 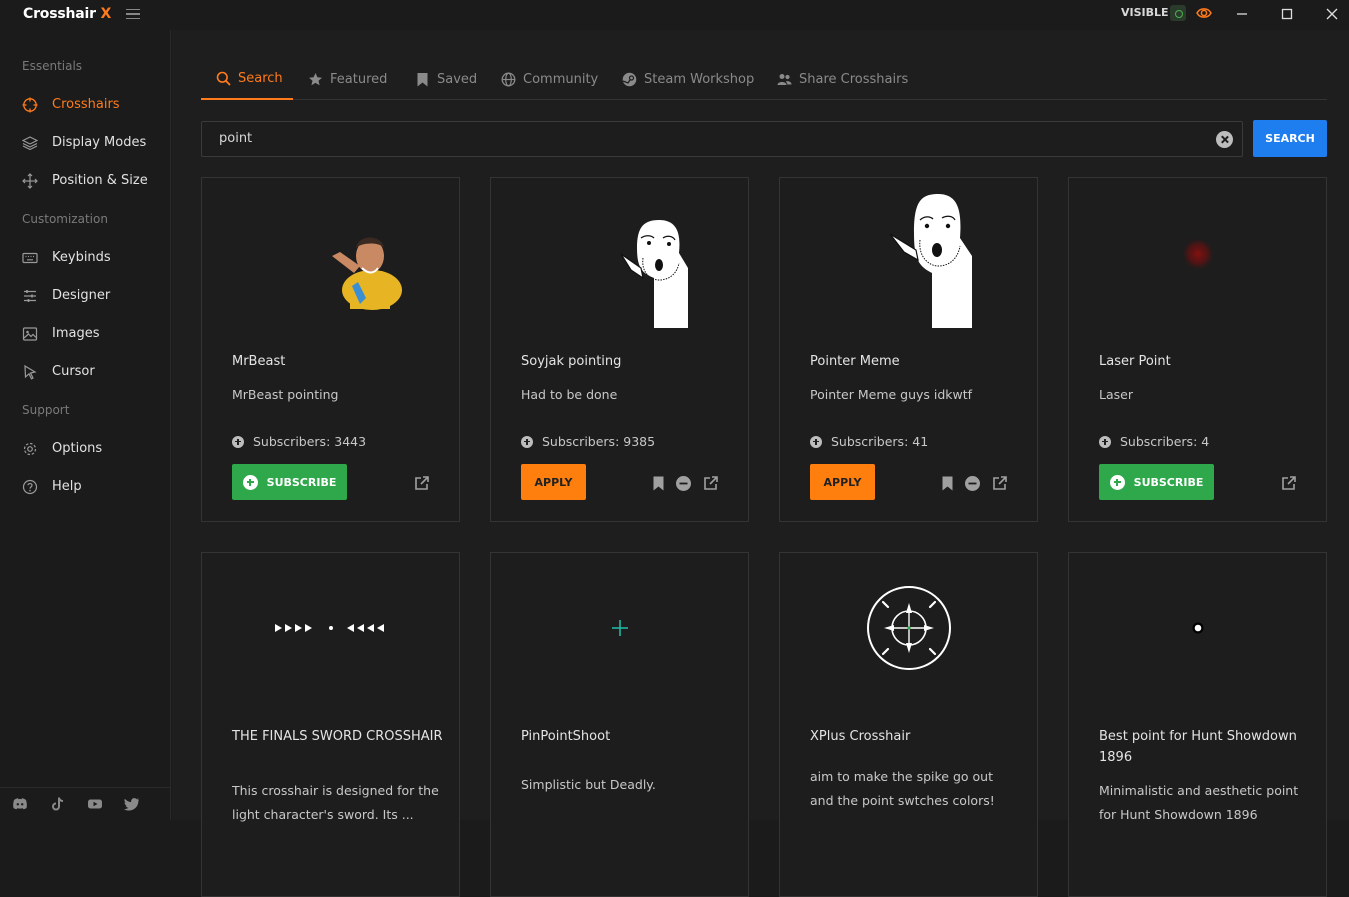 What do you see at coordinates (285, 394) in the screenshot?
I see `card-description: MrBeast pointing` at bounding box center [285, 394].